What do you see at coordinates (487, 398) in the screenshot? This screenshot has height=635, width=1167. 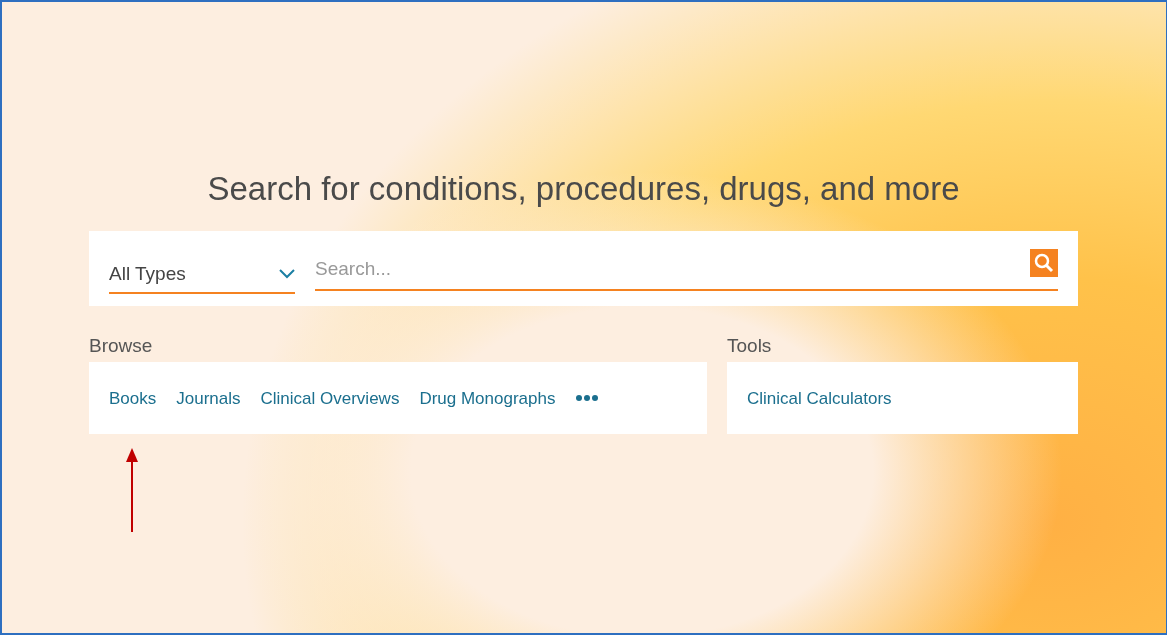 I see `browse-link: Drug Monographs` at bounding box center [487, 398].